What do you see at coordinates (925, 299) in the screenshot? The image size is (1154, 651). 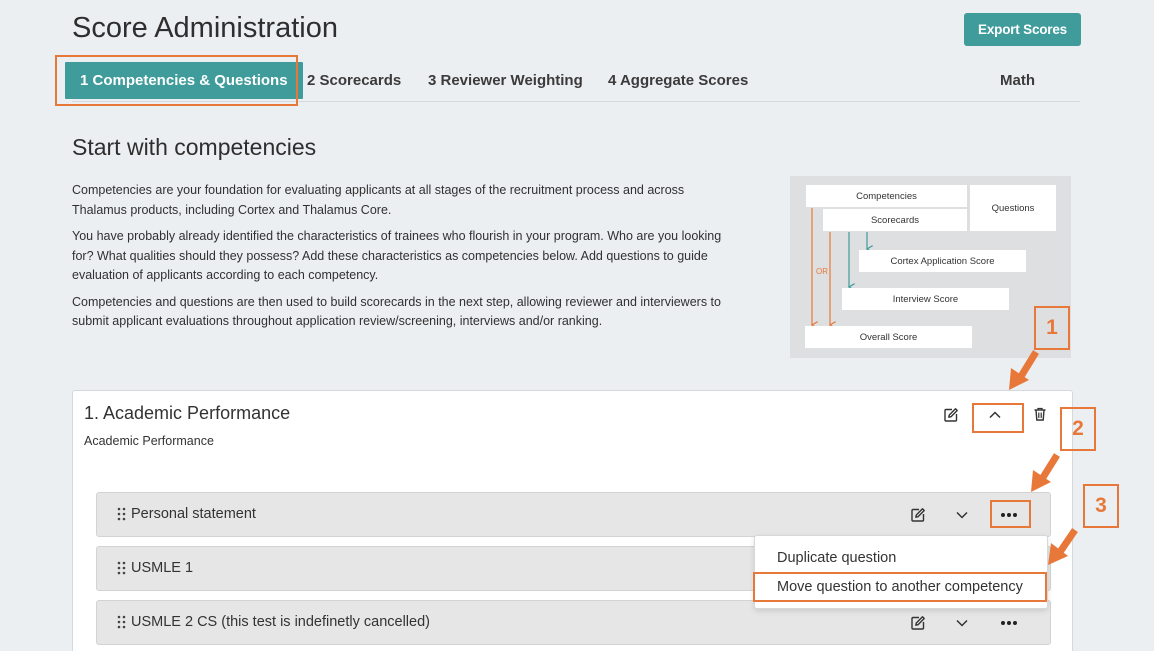 I see `diagram-interview-score: Interview Score` at bounding box center [925, 299].